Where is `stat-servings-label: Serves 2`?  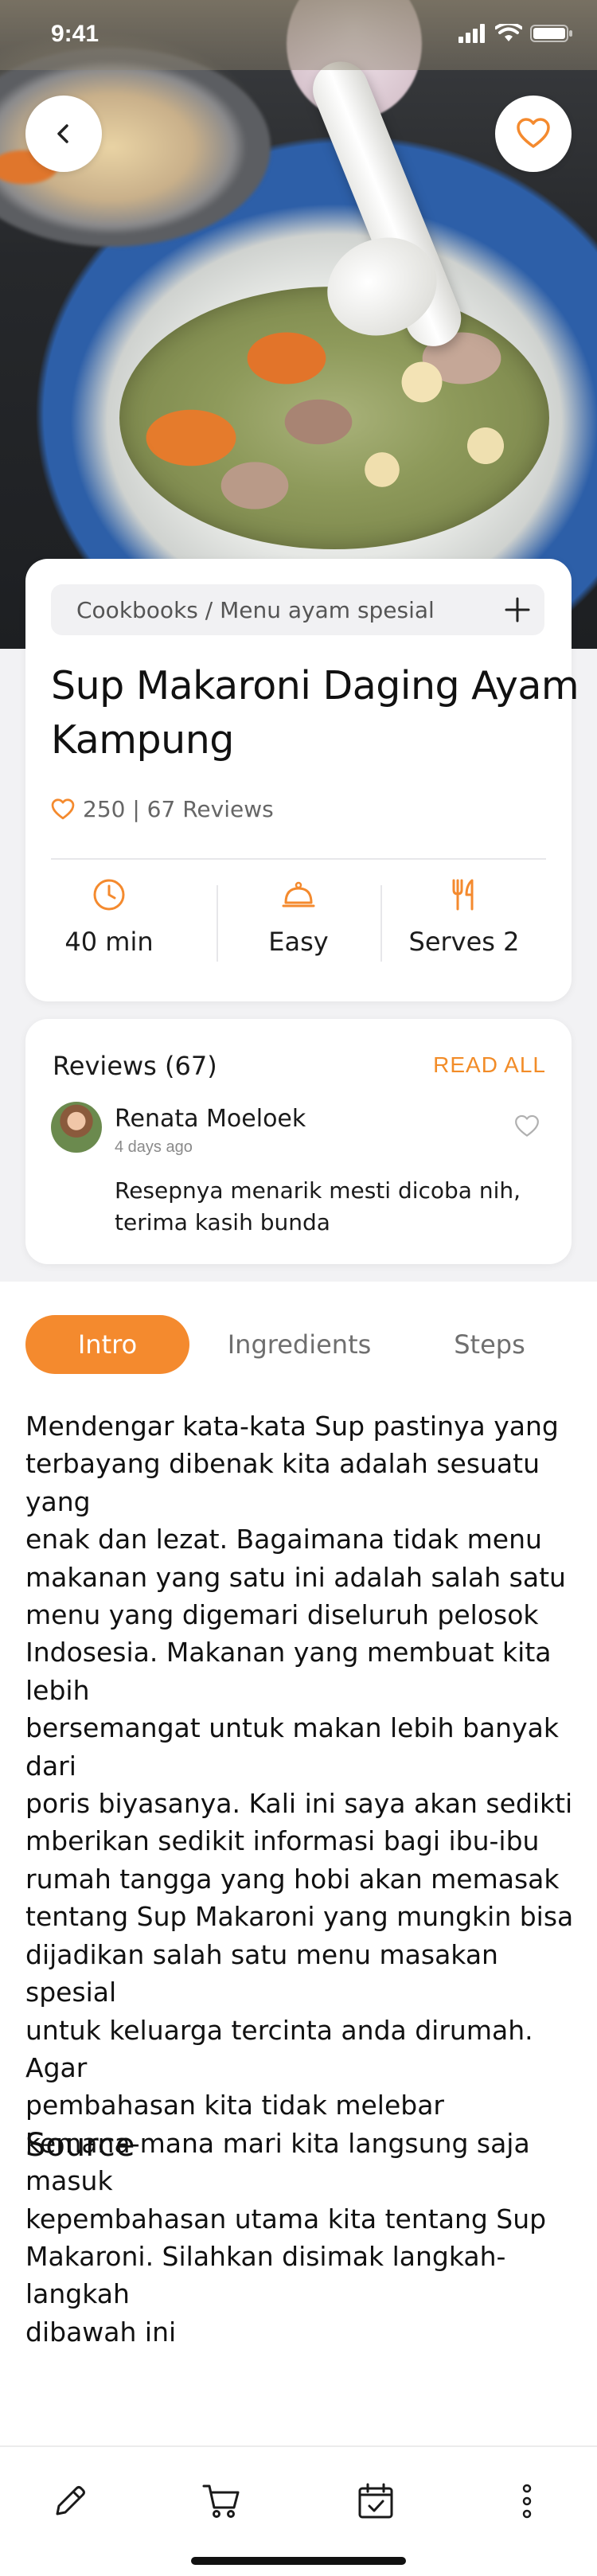 stat-servings-label: Serves 2 is located at coordinates (464, 942).